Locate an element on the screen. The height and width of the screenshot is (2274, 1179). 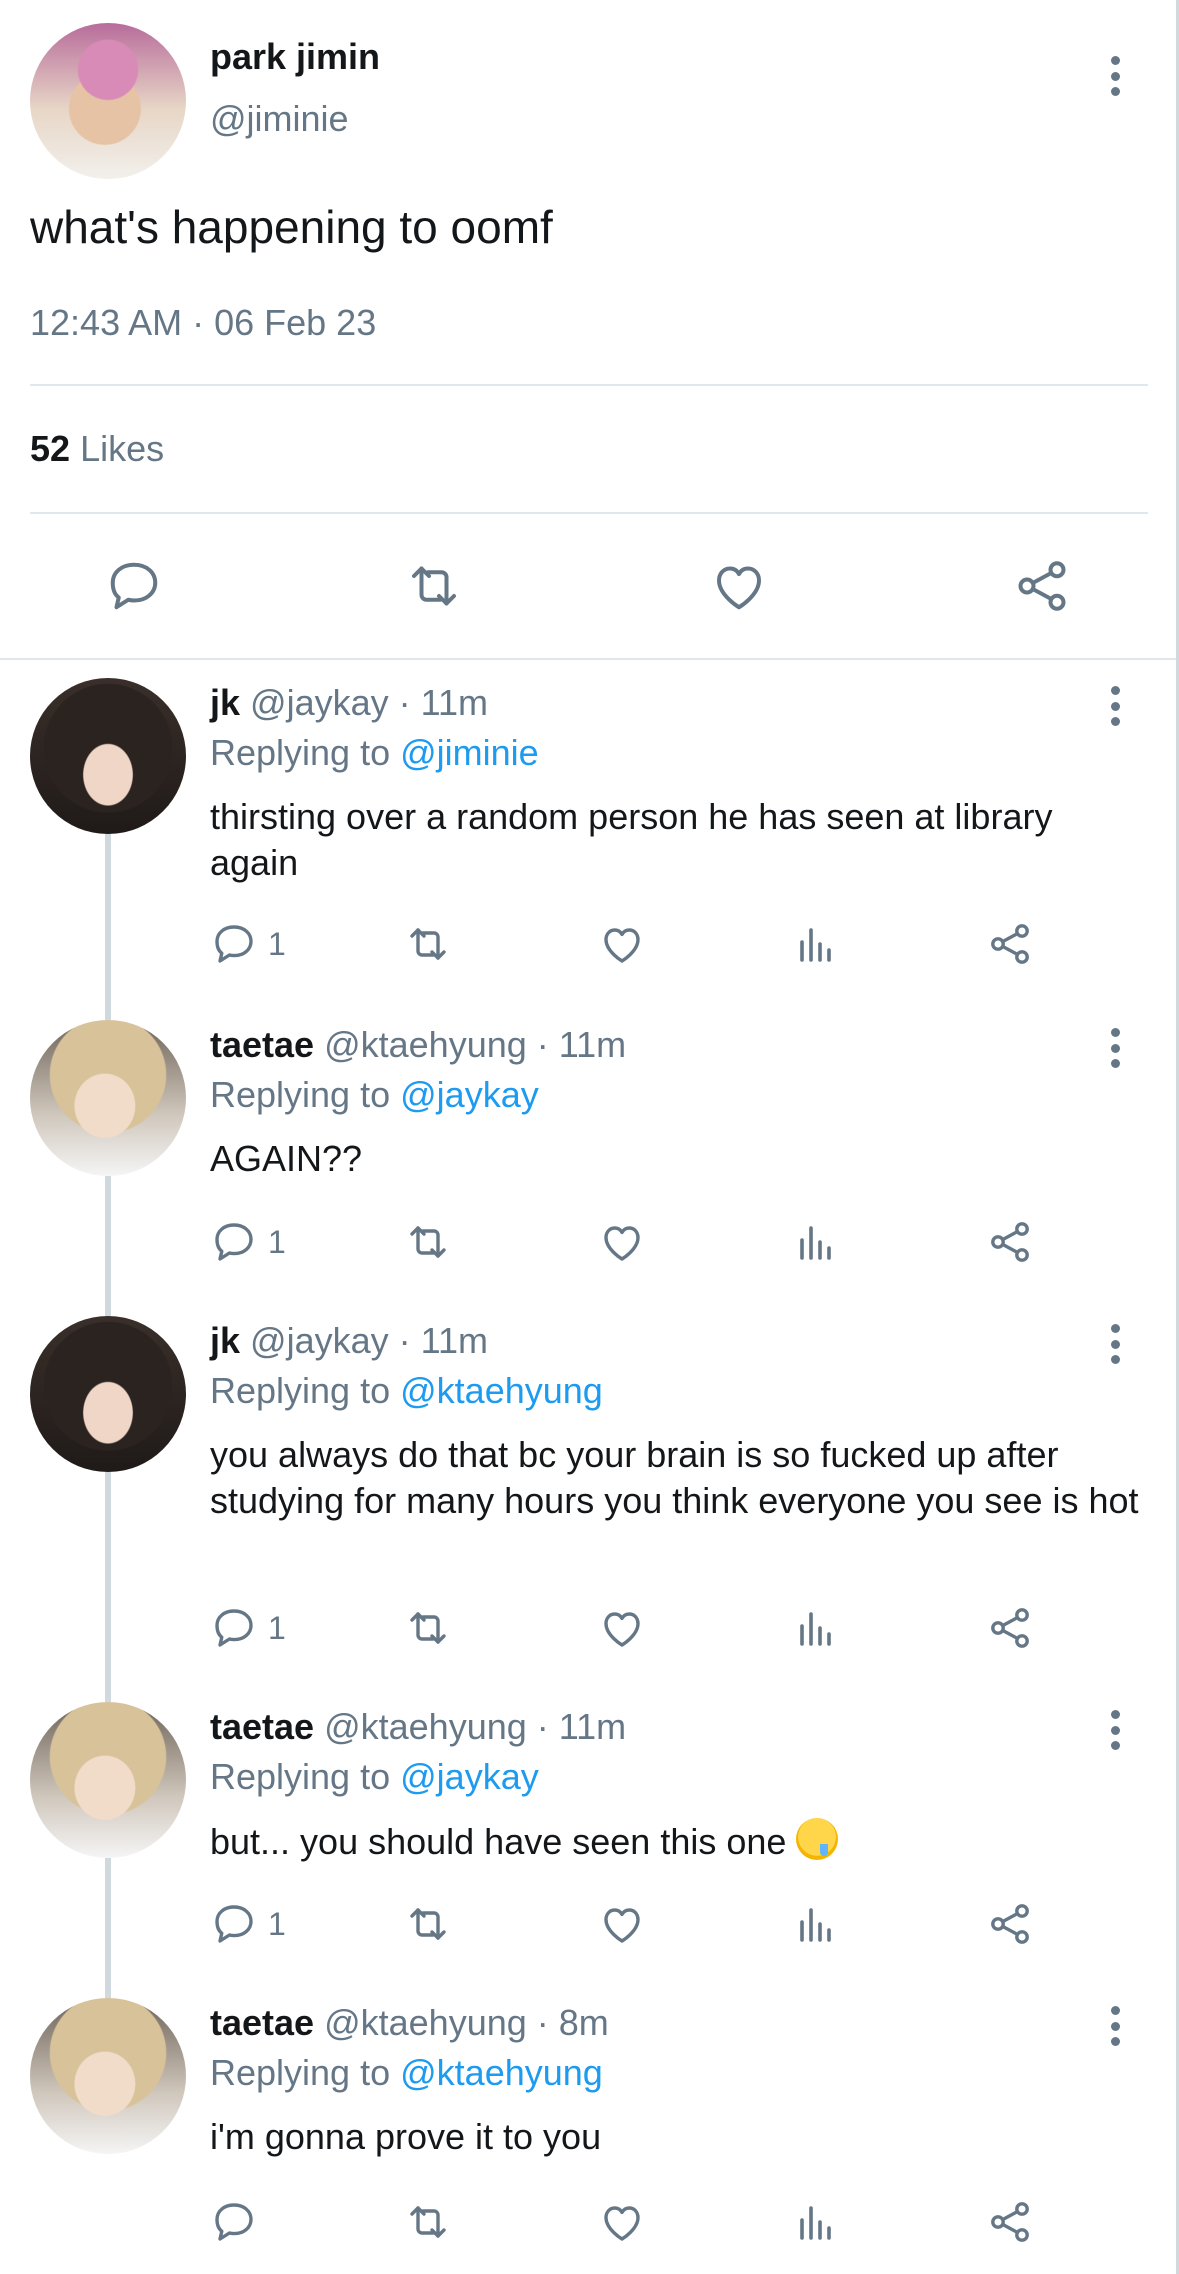
reply-text-row: but... you should have seen this one is located at coordinates (675, 1841).